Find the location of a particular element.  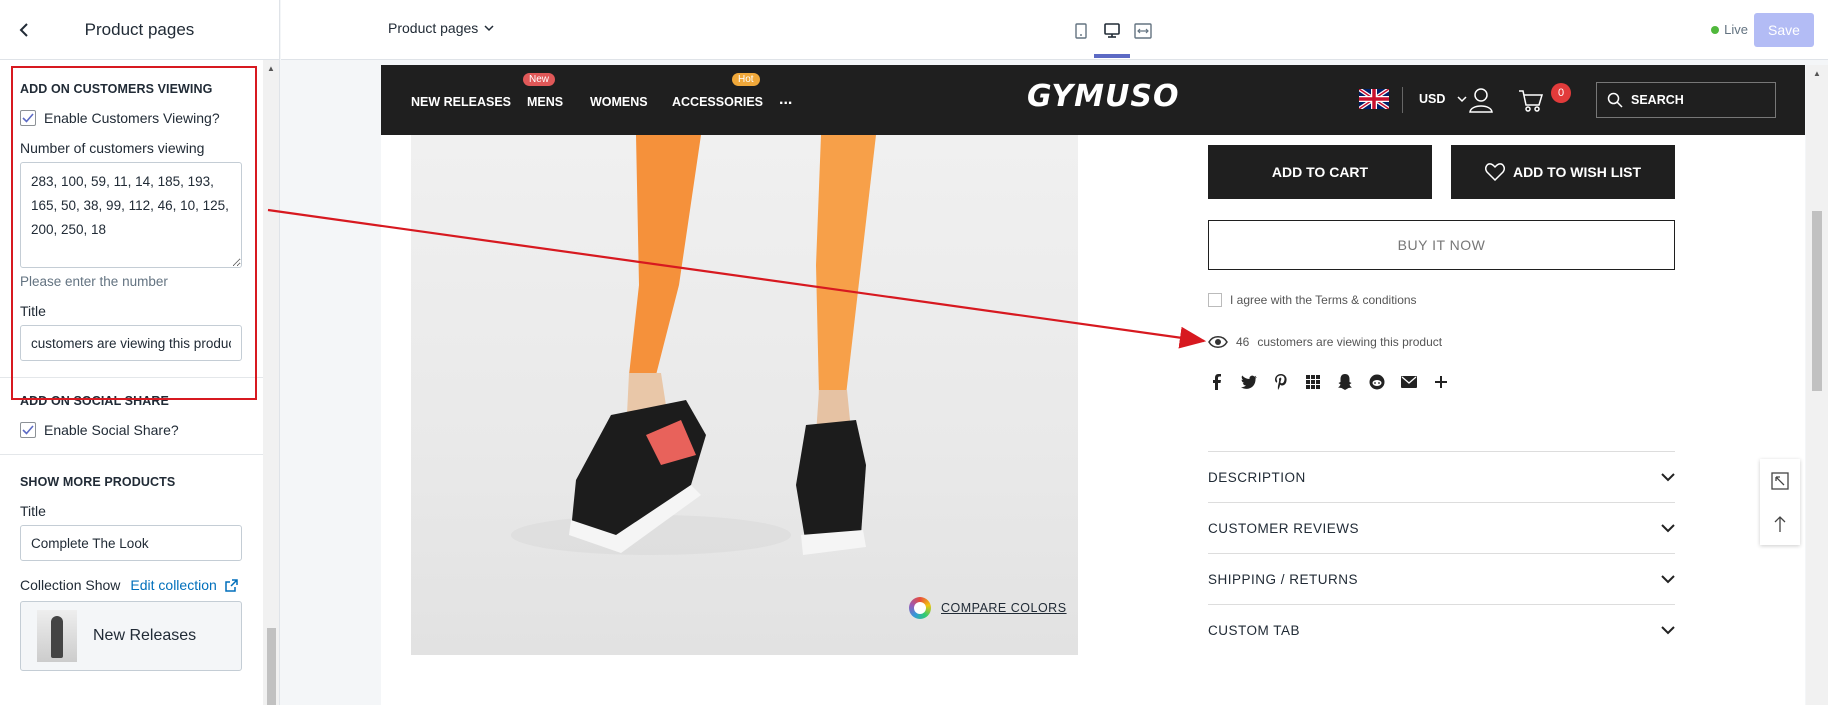

compare-colors-link: COMPARE COLORS is located at coordinates (988, 608).